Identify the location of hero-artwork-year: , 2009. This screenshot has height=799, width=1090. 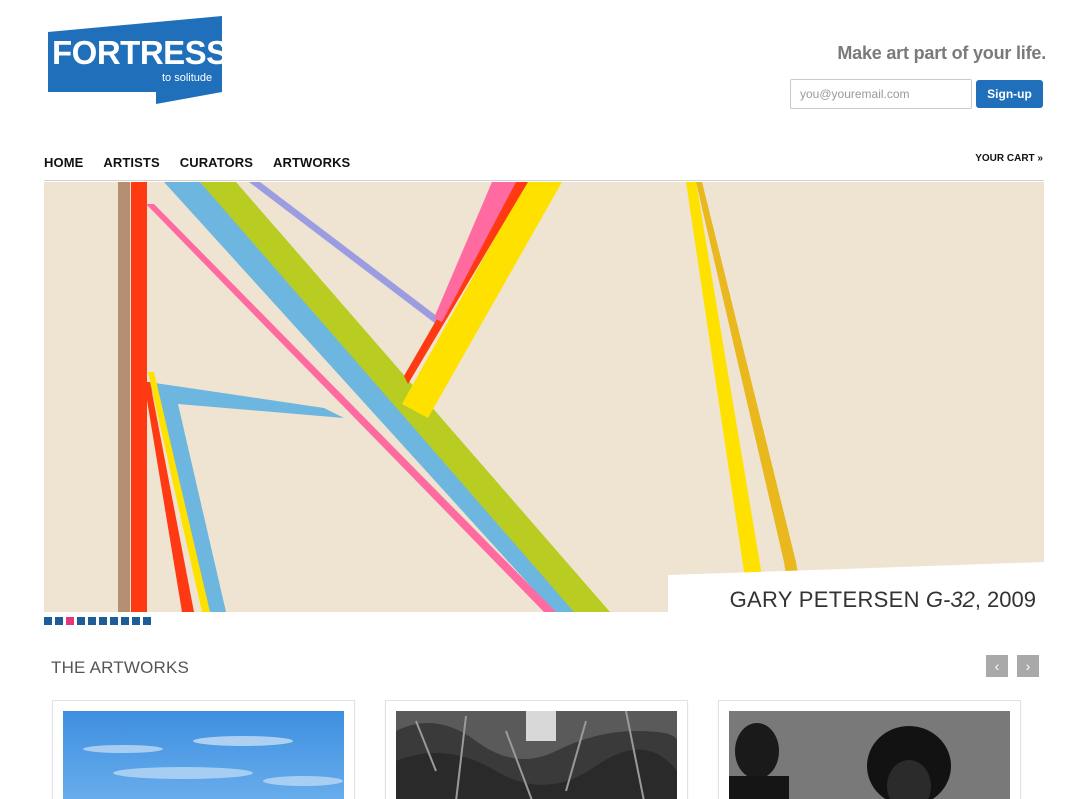
(1005, 599).